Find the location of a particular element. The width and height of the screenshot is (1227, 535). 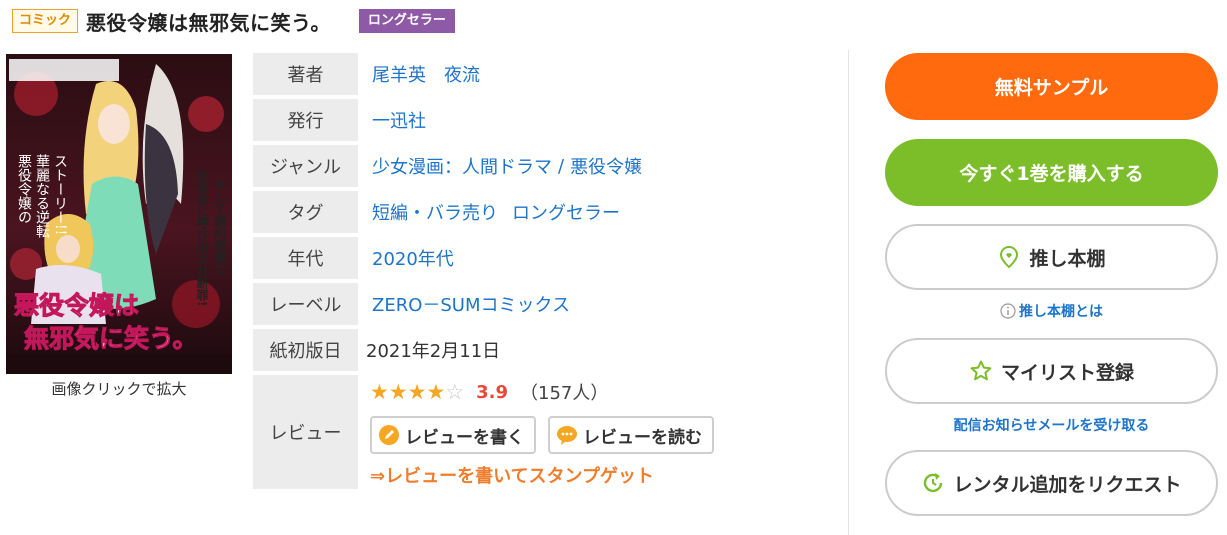

speech-bubble-icon is located at coordinates (567, 435).